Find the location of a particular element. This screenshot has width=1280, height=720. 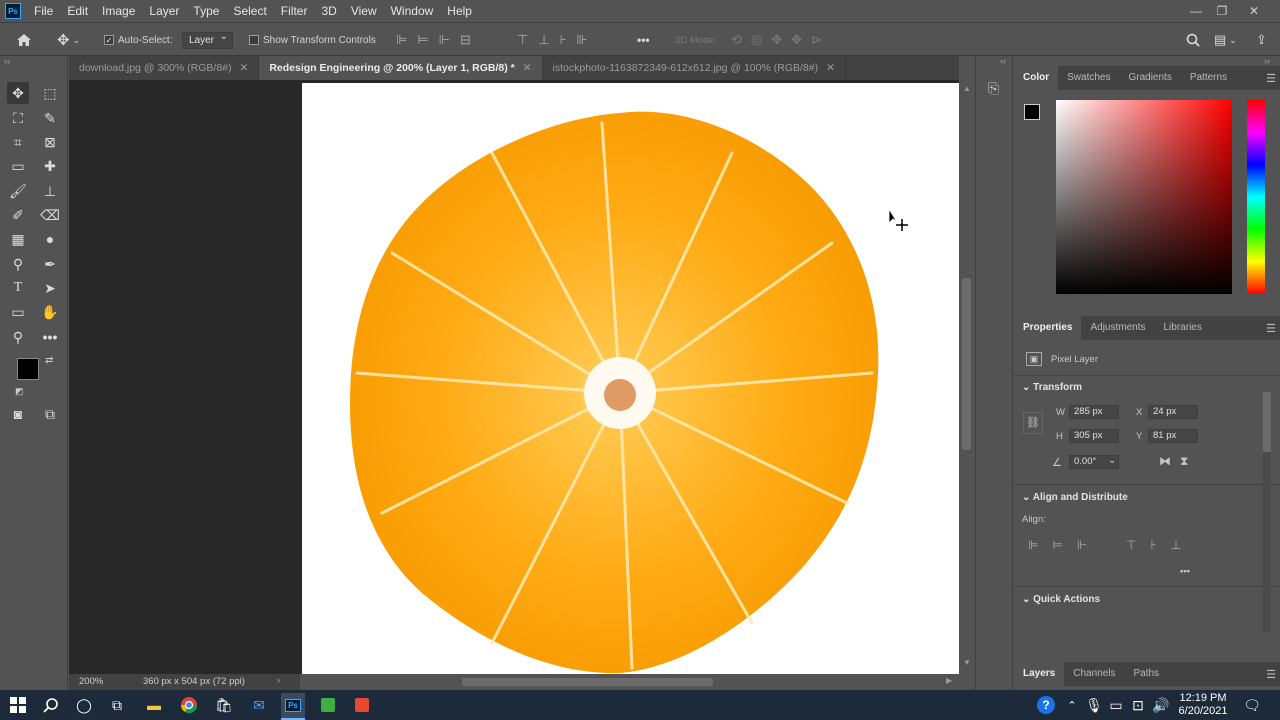

transform-section-header: ⌄ Transform is located at coordinates (1052, 387).